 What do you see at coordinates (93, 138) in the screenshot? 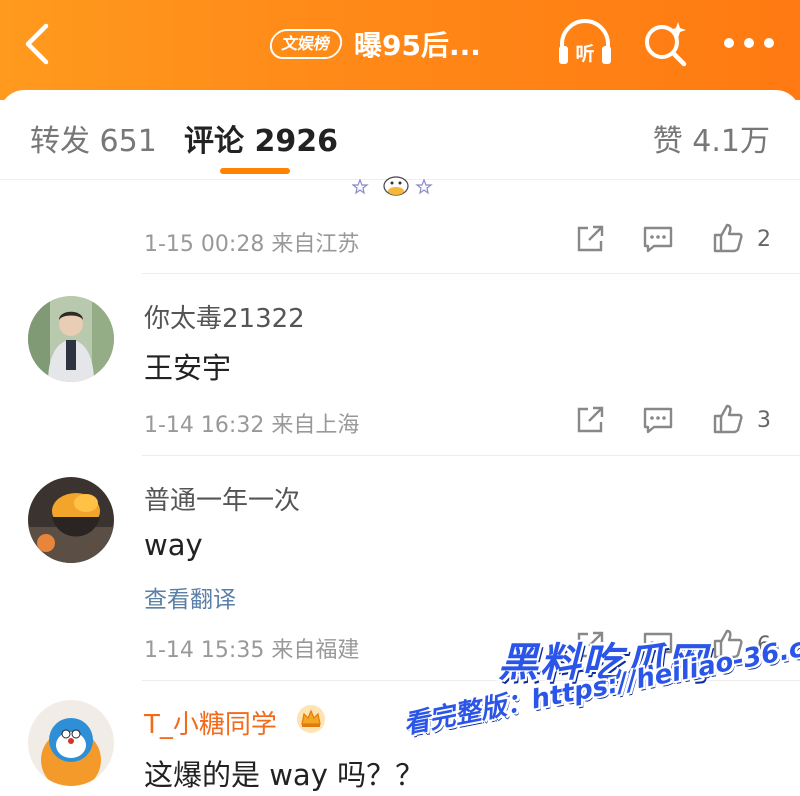
I see `tab-repost: 转发 651` at bounding box center [93, 138].